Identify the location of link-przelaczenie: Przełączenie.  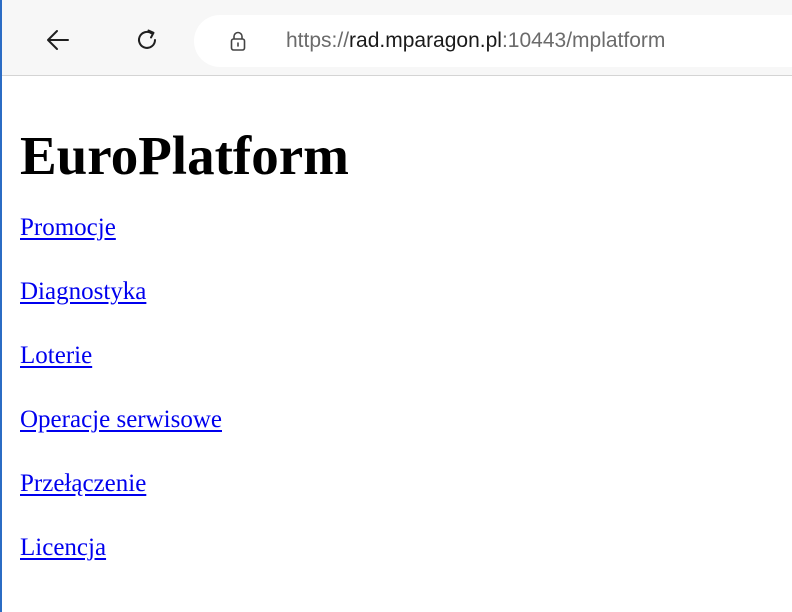
(83, 483).